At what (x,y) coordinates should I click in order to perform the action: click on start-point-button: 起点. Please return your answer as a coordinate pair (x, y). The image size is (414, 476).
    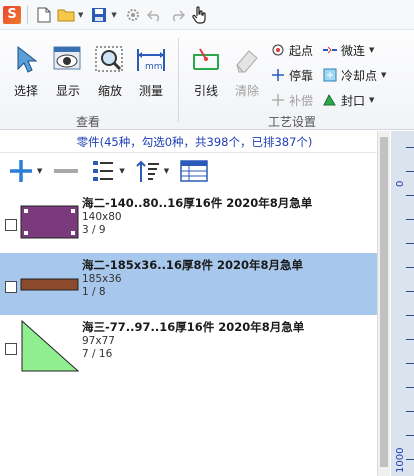
    Looking at the image, I should click on (291, 50).